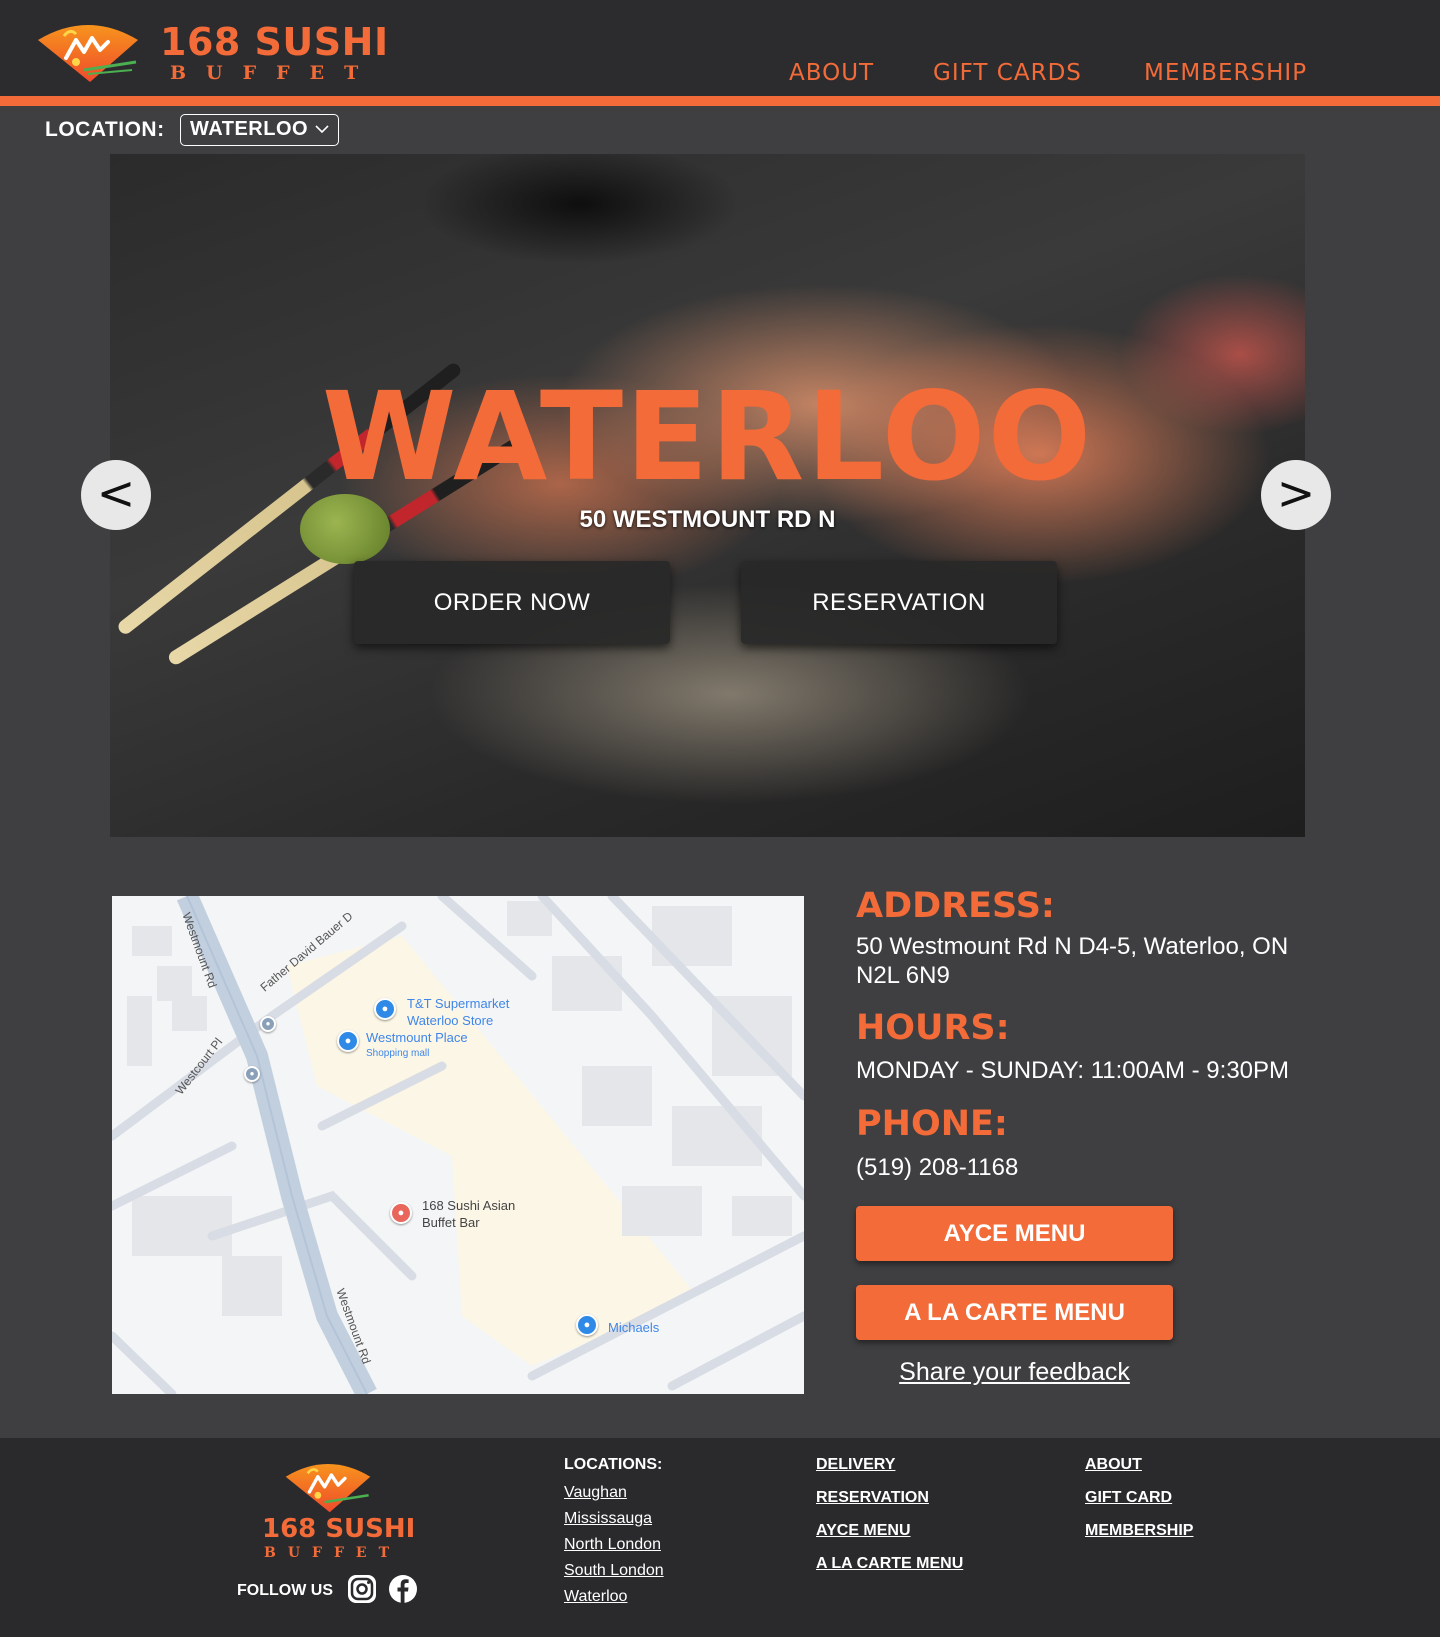 The width and height of the screenshot is (1440, 1637). I want to click on address-heading: ADDRESS:, so click(955, 906).